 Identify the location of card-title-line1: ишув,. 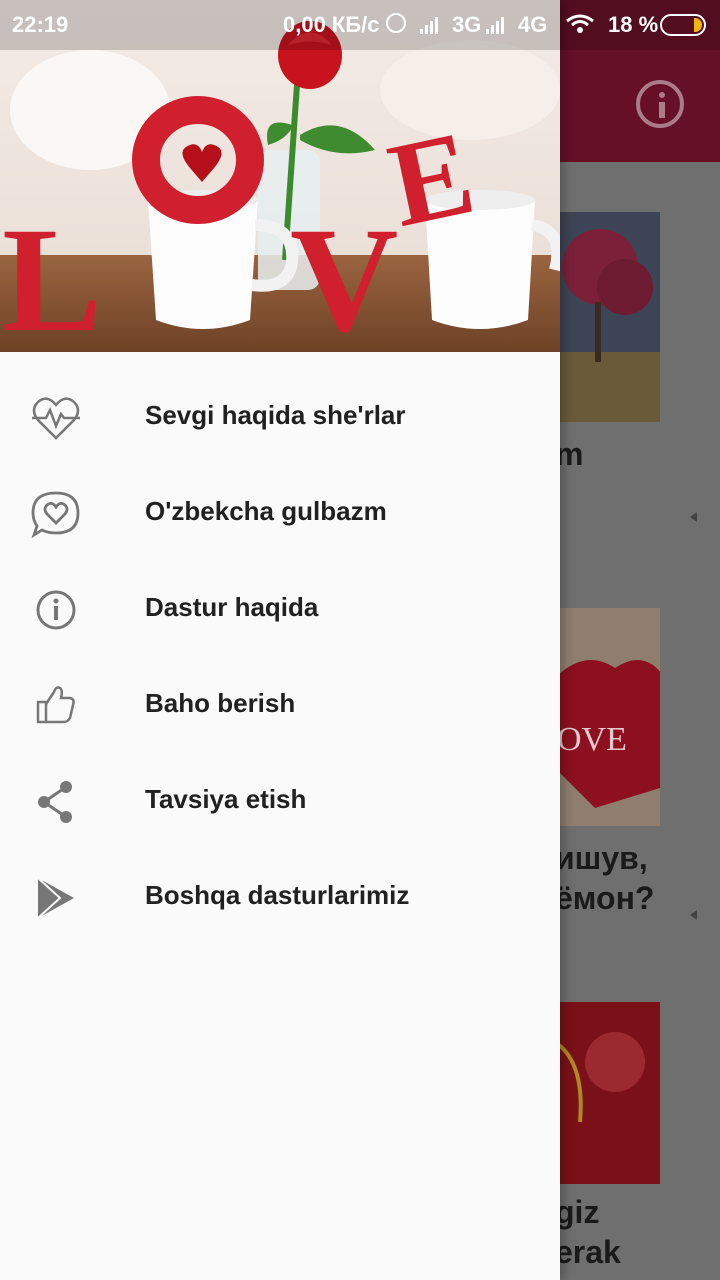
(601, 858).